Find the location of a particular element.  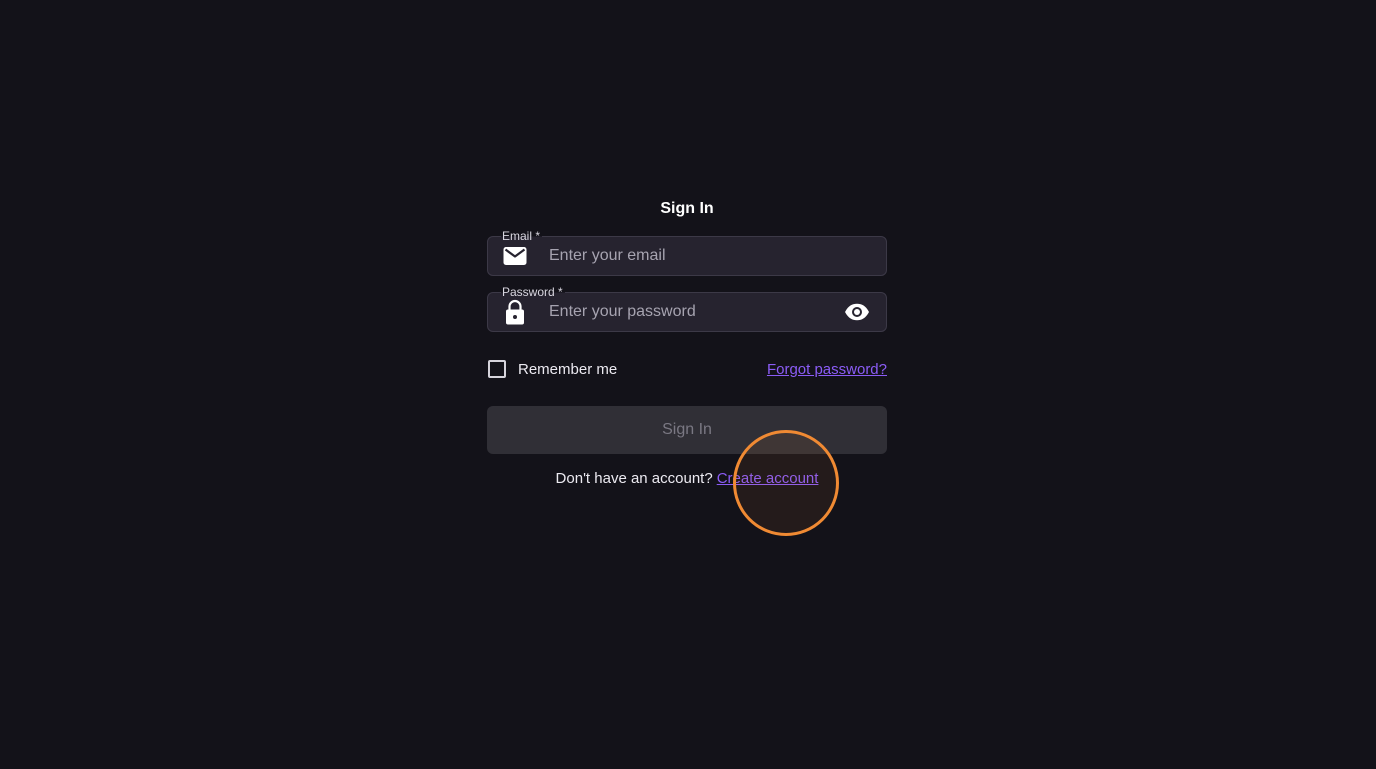

eye-icon is located at coordinates (857, 312).